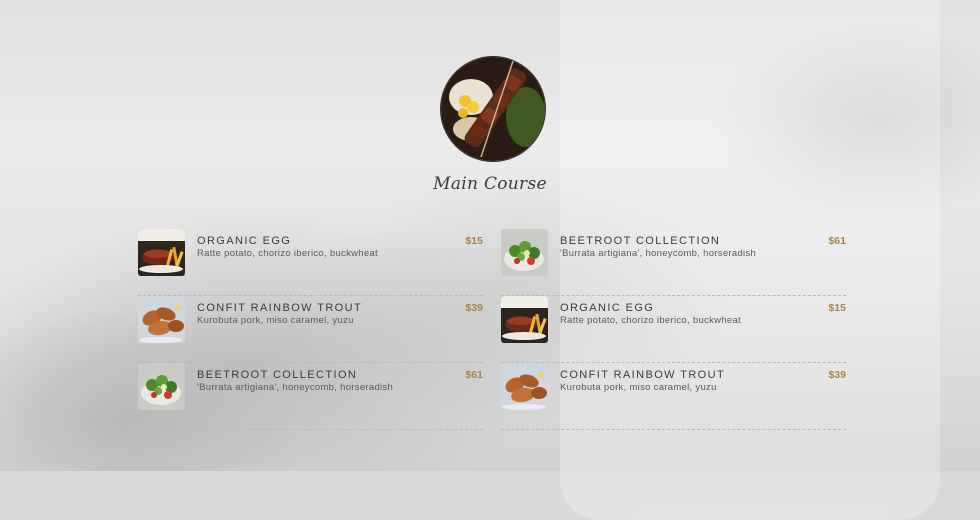  Describe the element at coordinates (493, 109) in the screenshot. I see `course-hero-image` at that location.